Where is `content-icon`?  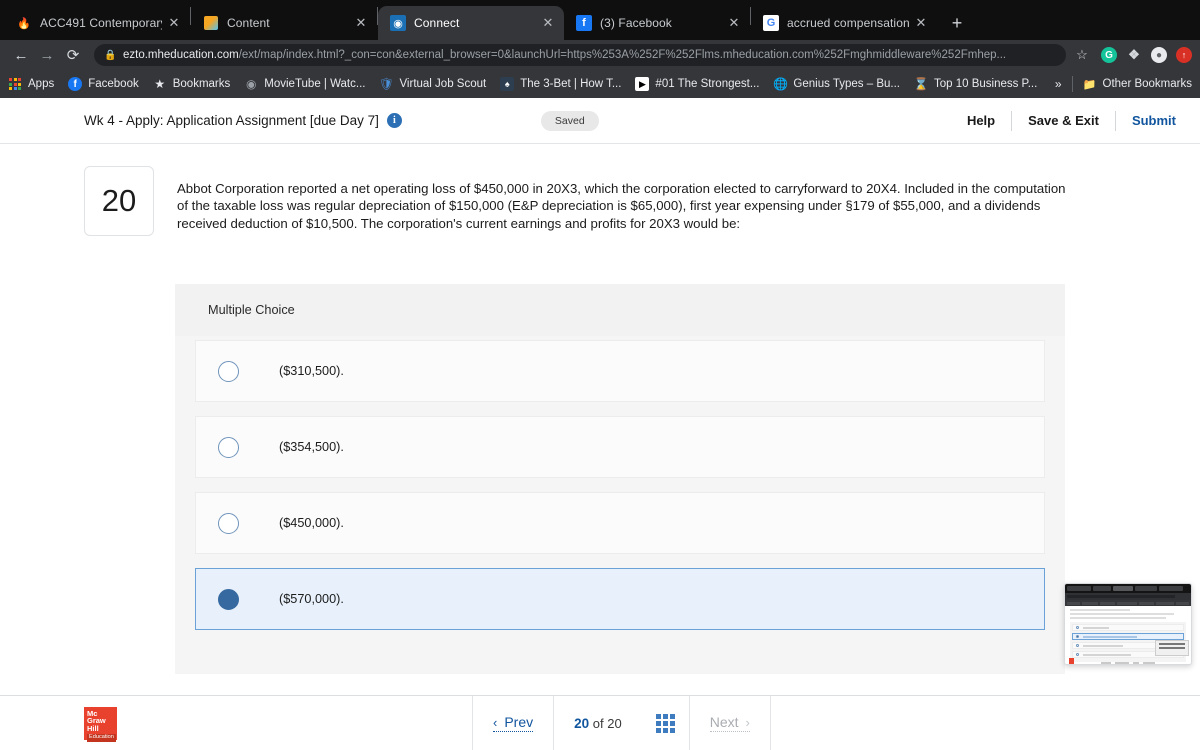
content-icon is located at coordinates (211, 23).